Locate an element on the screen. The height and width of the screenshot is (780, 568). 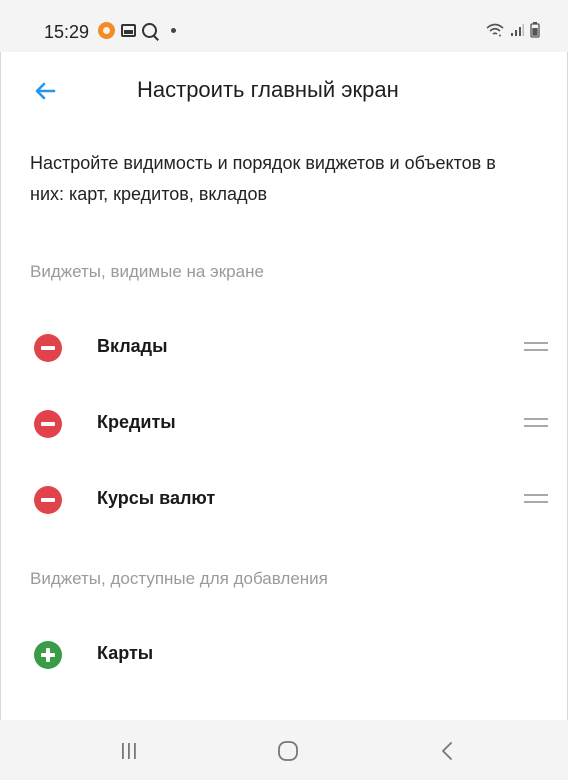
status-system-icons is located at coordinates (513, 30).